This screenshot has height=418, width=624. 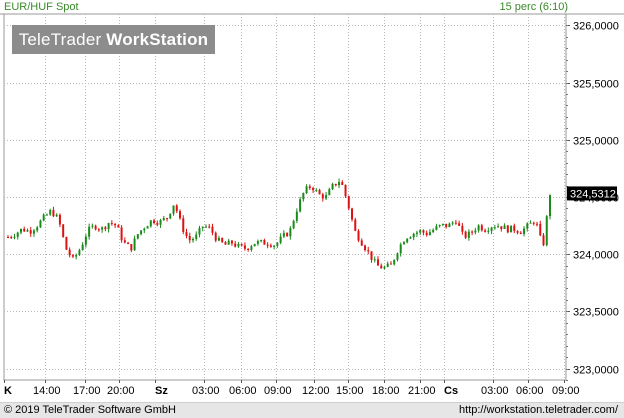 What do you see at coordinates (596, 313) in the screenshot?
I see `y-tick-label: 323,5000` at bounding box center [596, 313].